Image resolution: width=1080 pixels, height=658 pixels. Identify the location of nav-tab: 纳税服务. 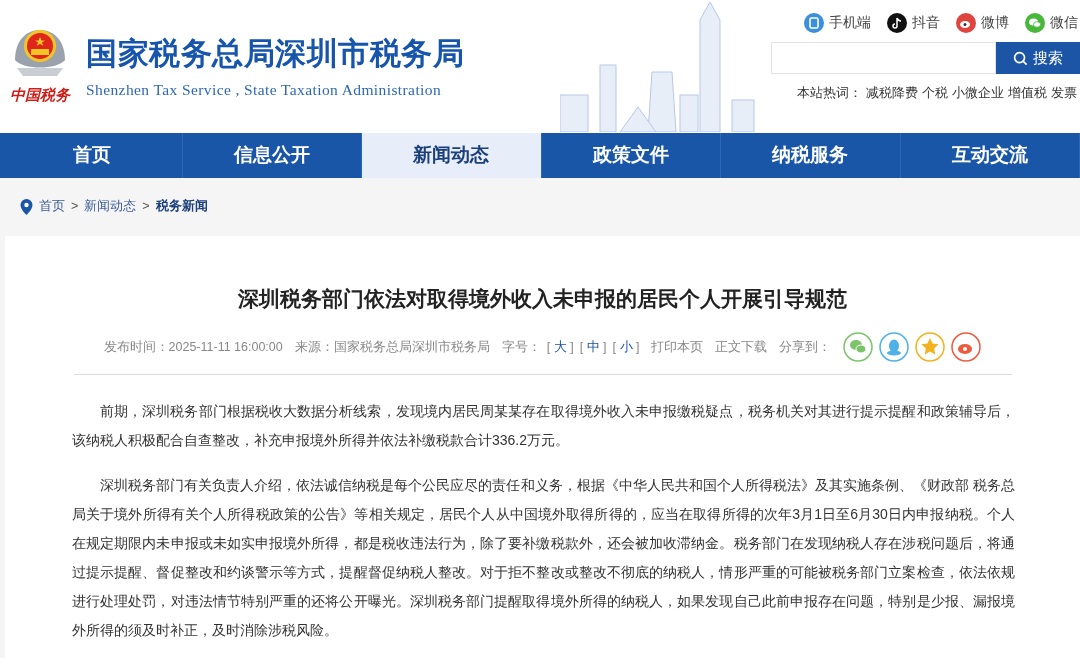
(811, 155).